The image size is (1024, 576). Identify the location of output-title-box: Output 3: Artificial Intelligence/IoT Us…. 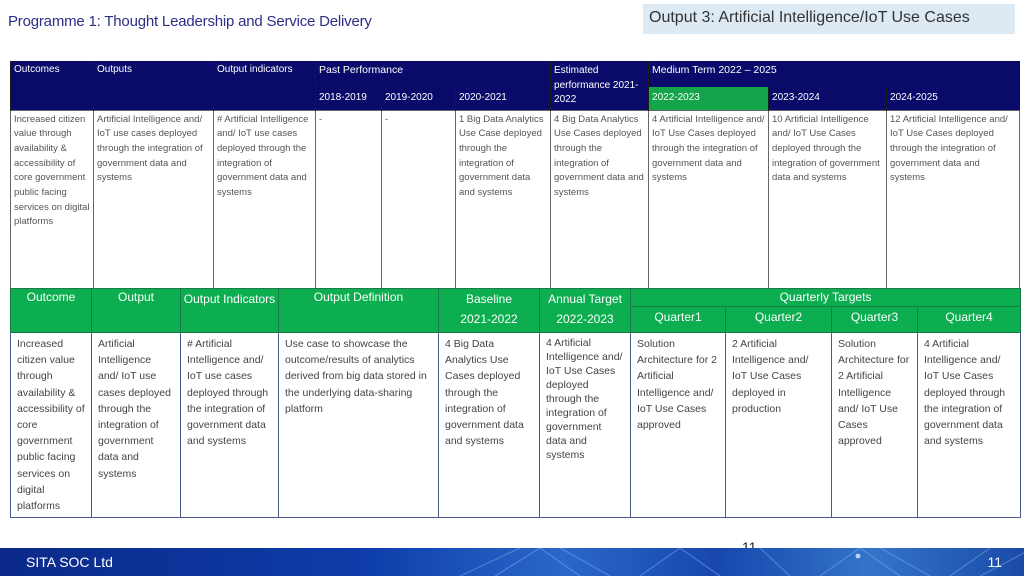
(829, 19).